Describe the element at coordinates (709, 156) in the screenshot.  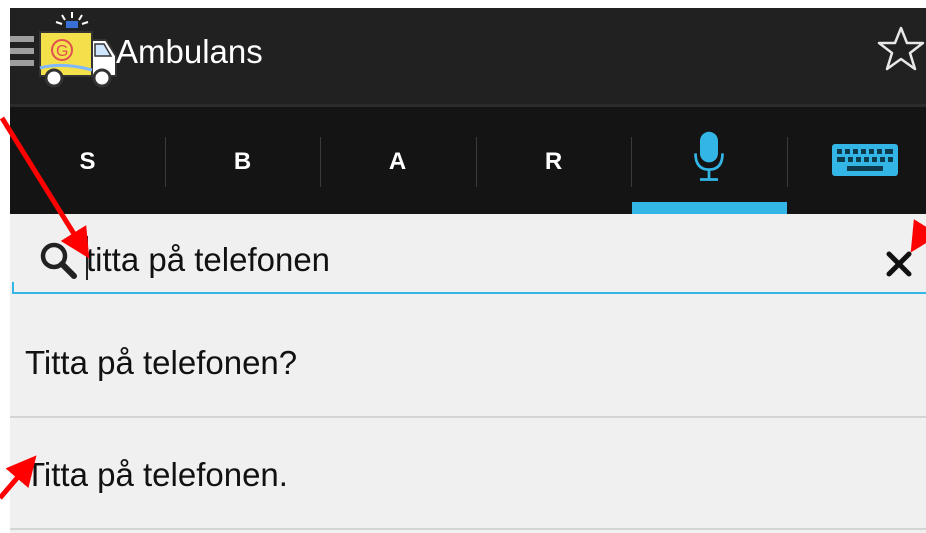
I see `microphone-icon` at that location.